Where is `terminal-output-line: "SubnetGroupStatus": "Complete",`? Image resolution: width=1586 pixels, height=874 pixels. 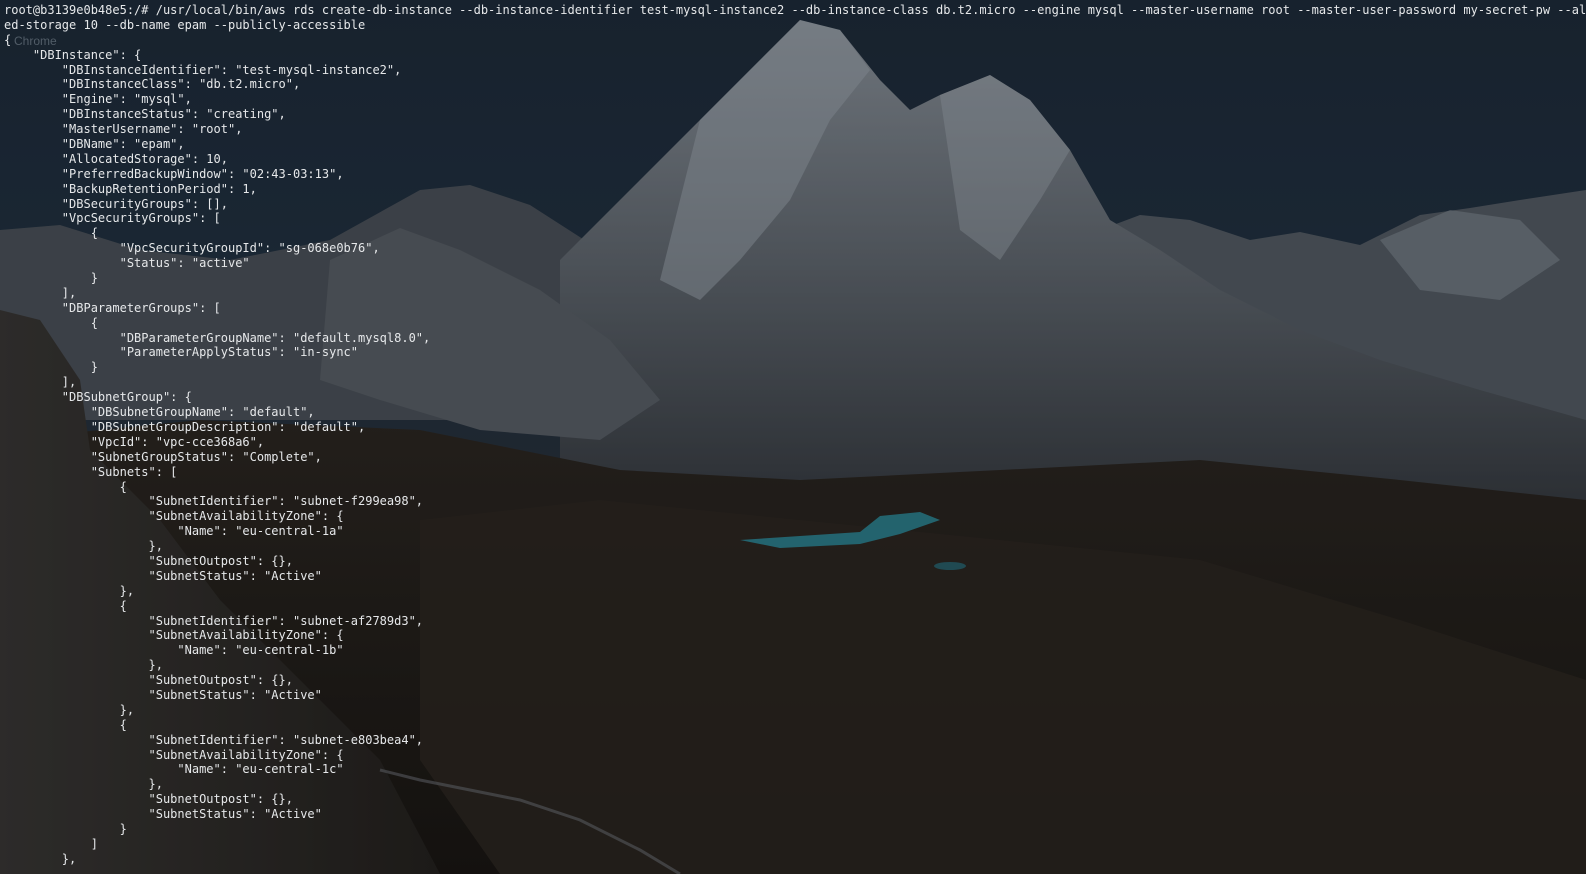
terminal-output-line: "SubnetGroupStatus": "Complete", is located at coordinates (163, 456).